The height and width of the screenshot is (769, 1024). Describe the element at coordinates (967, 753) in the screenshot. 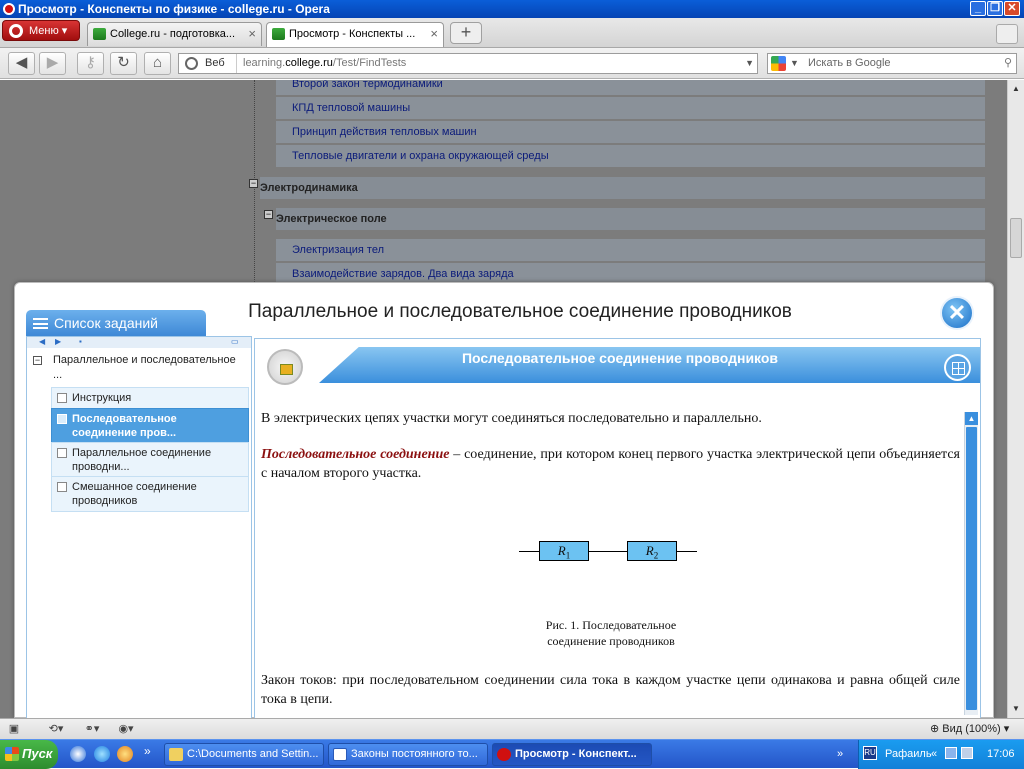

I see `volume-icon` at that location.